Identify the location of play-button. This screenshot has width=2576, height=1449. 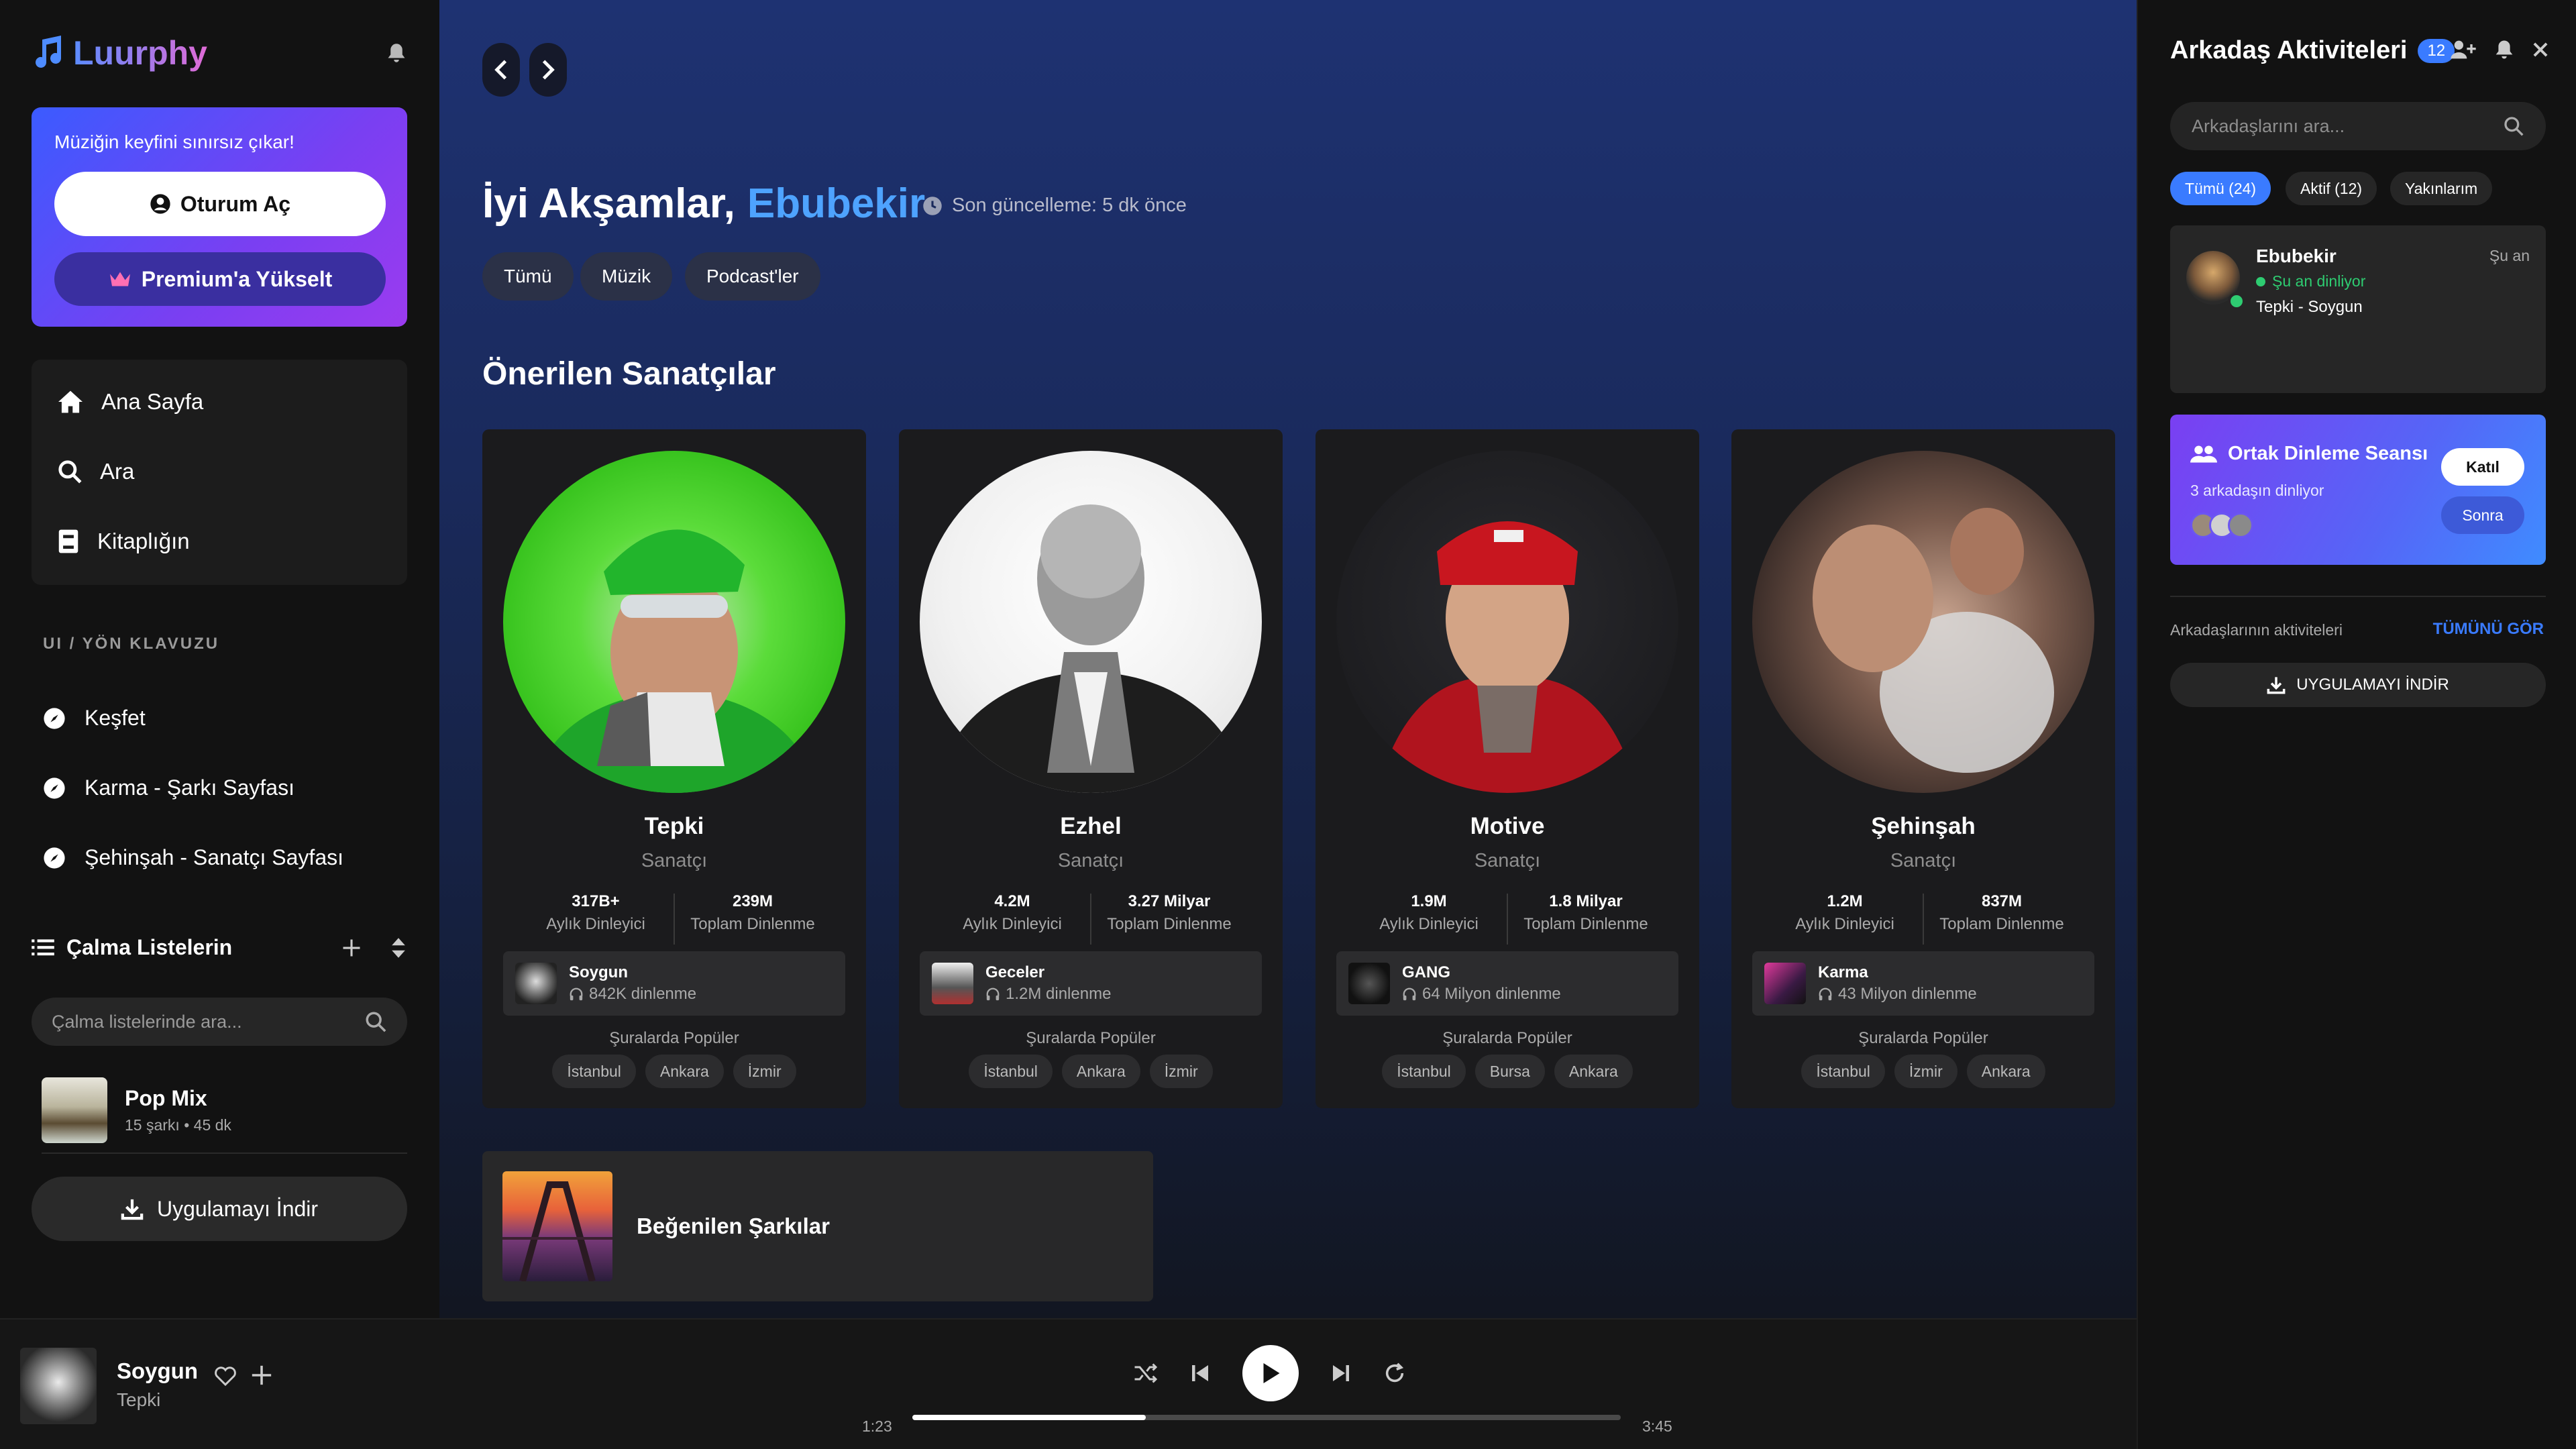
(1270, 1373).